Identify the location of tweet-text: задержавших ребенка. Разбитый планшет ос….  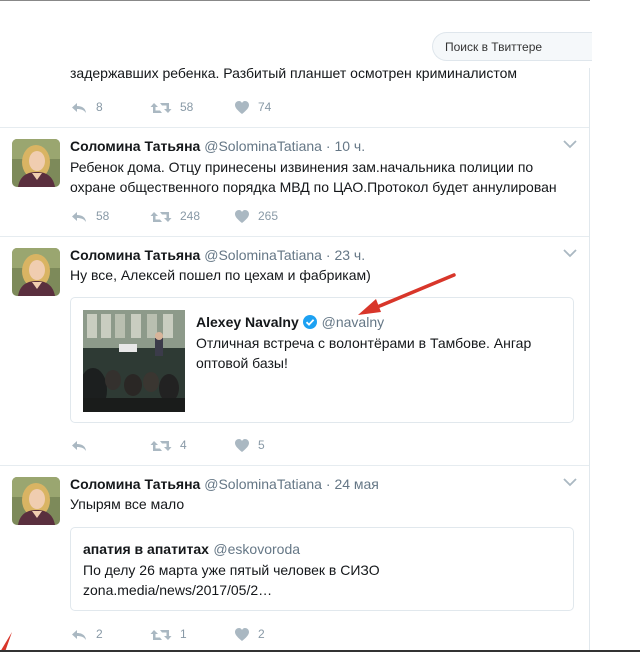
(294, 74).